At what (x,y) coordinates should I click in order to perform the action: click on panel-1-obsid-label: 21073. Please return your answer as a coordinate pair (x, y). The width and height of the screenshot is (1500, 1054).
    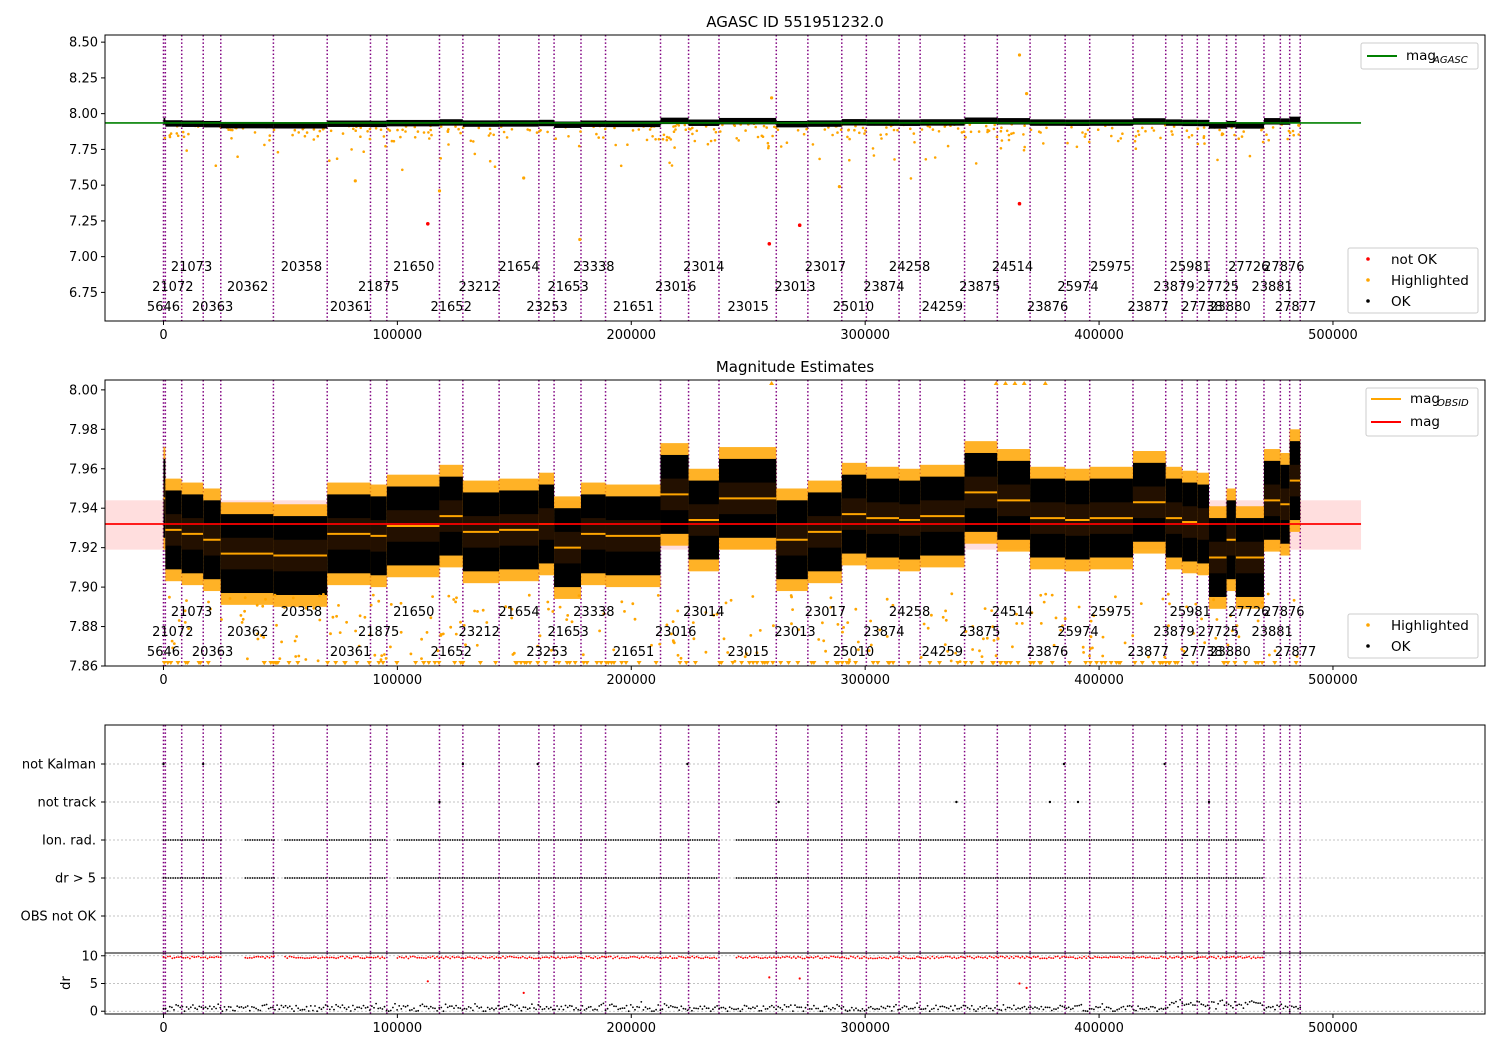
    Looking at the image, I should click on (191, 267).